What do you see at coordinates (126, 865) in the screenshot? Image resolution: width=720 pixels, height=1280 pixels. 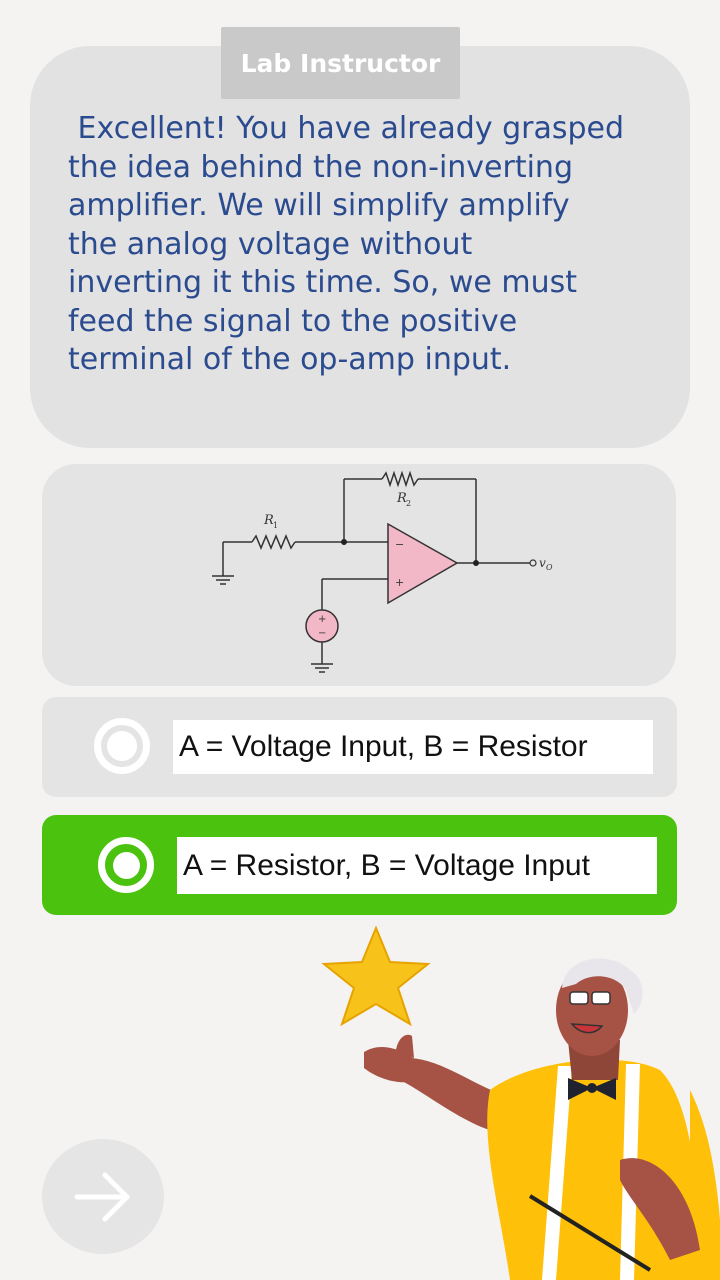 I see `radio-button-selected` at bounding box center [126, 865].